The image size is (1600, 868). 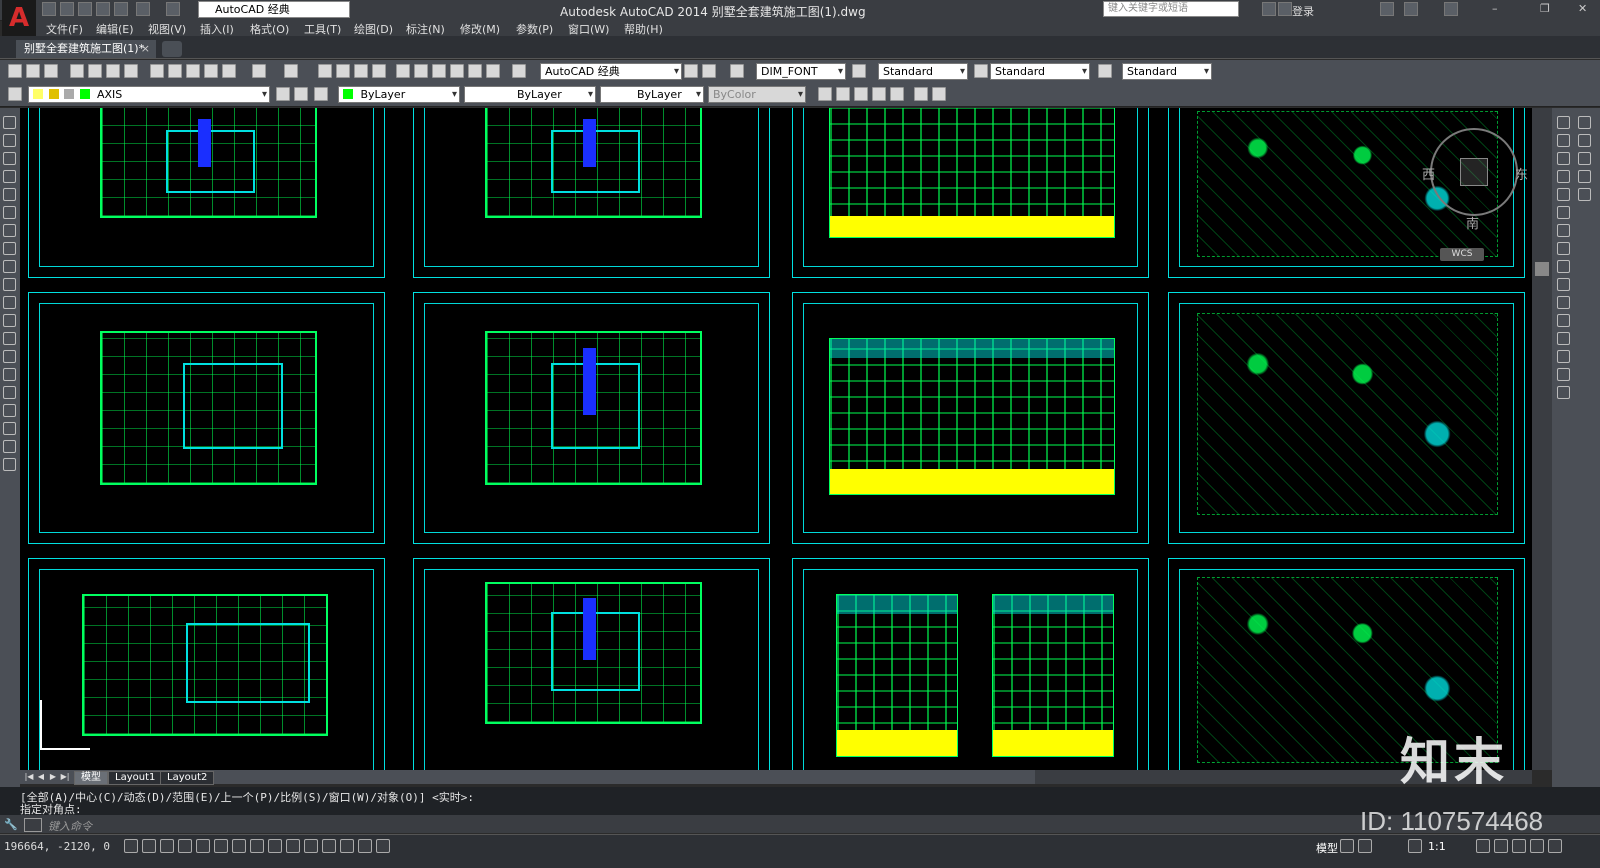 What do you see at coordinates (1563, 194) in the screenshot?
I see `array-icon` at bounding box center [1563, 194].